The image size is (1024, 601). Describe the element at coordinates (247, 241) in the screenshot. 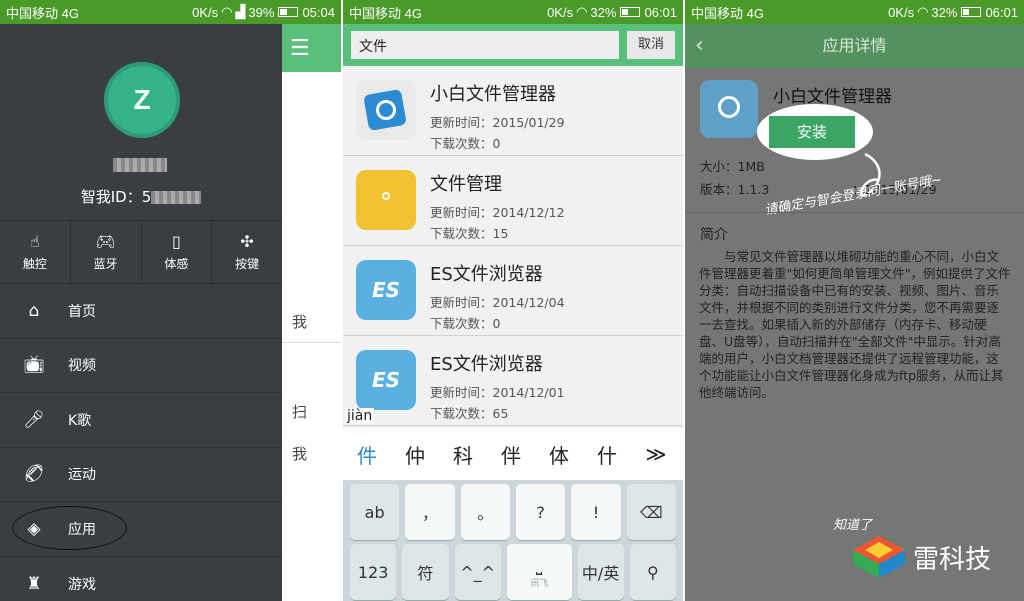

I see `dpad-icon: ✣` at that location.